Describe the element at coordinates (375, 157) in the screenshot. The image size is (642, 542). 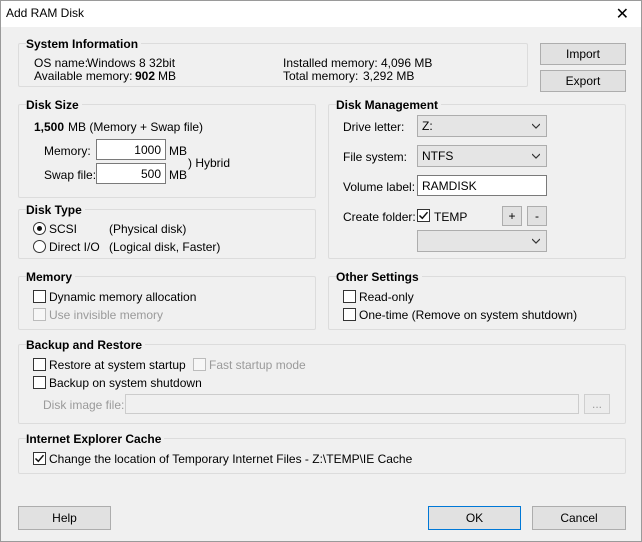
I see `file-system-label: File system:` at that location.